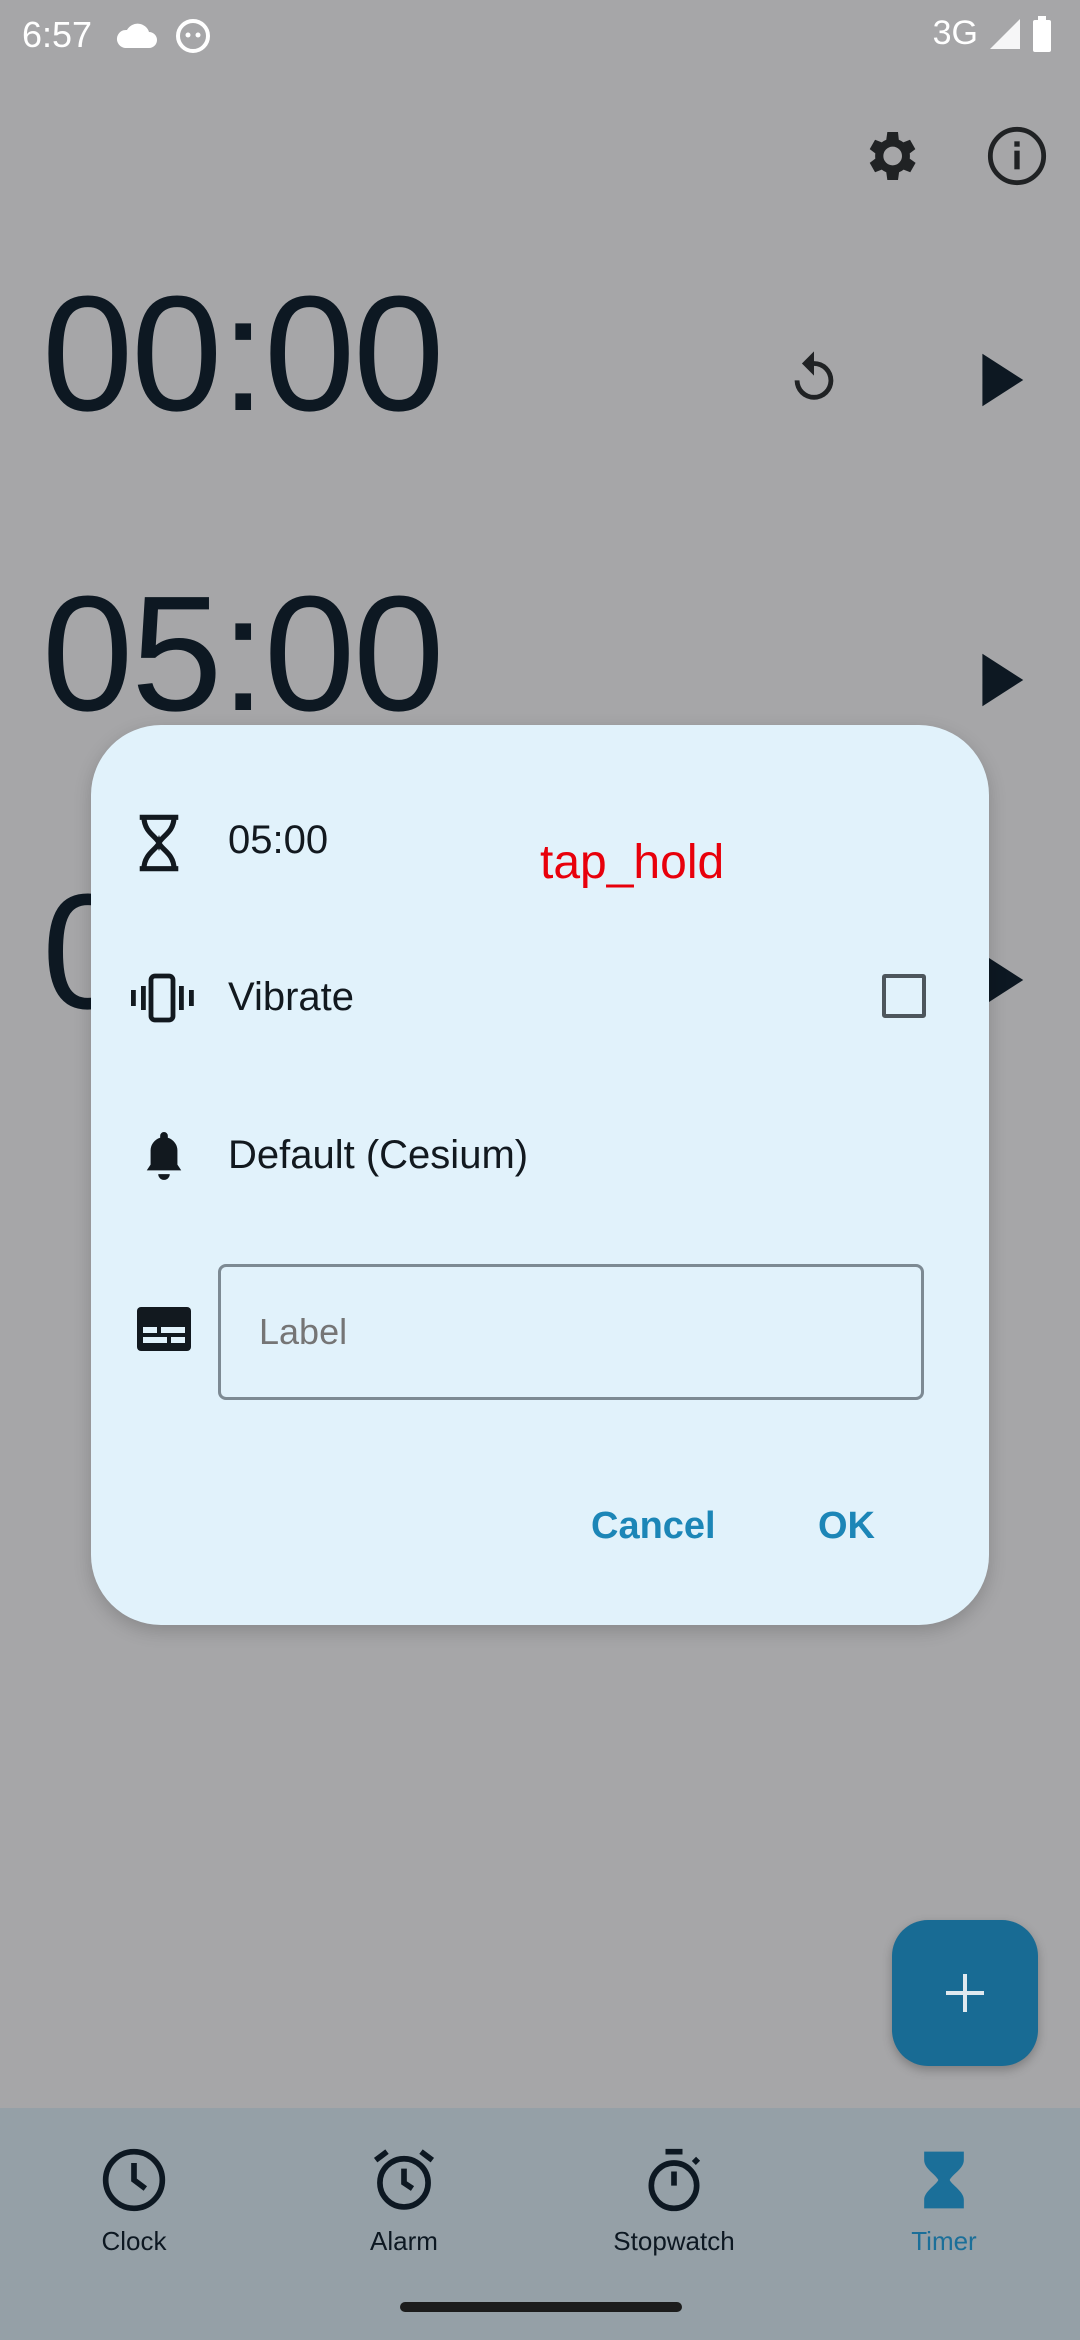 Image resolution: width=1080 pixels, height=2340 pixels. What do you see at coordinates (890, 156) in the screenshot?
I see `settings-gear-icon` at bounding box center [890, 156].